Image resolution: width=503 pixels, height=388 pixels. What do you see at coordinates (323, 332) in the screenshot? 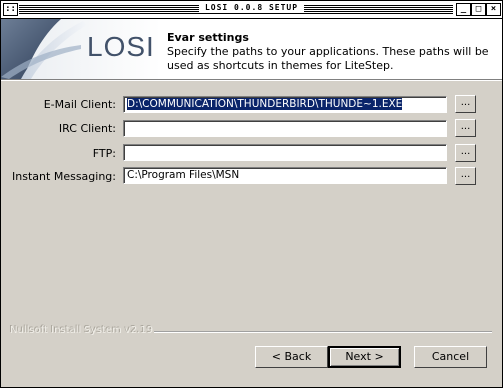
I see `footer-divider` at bounding box center [323, 332].